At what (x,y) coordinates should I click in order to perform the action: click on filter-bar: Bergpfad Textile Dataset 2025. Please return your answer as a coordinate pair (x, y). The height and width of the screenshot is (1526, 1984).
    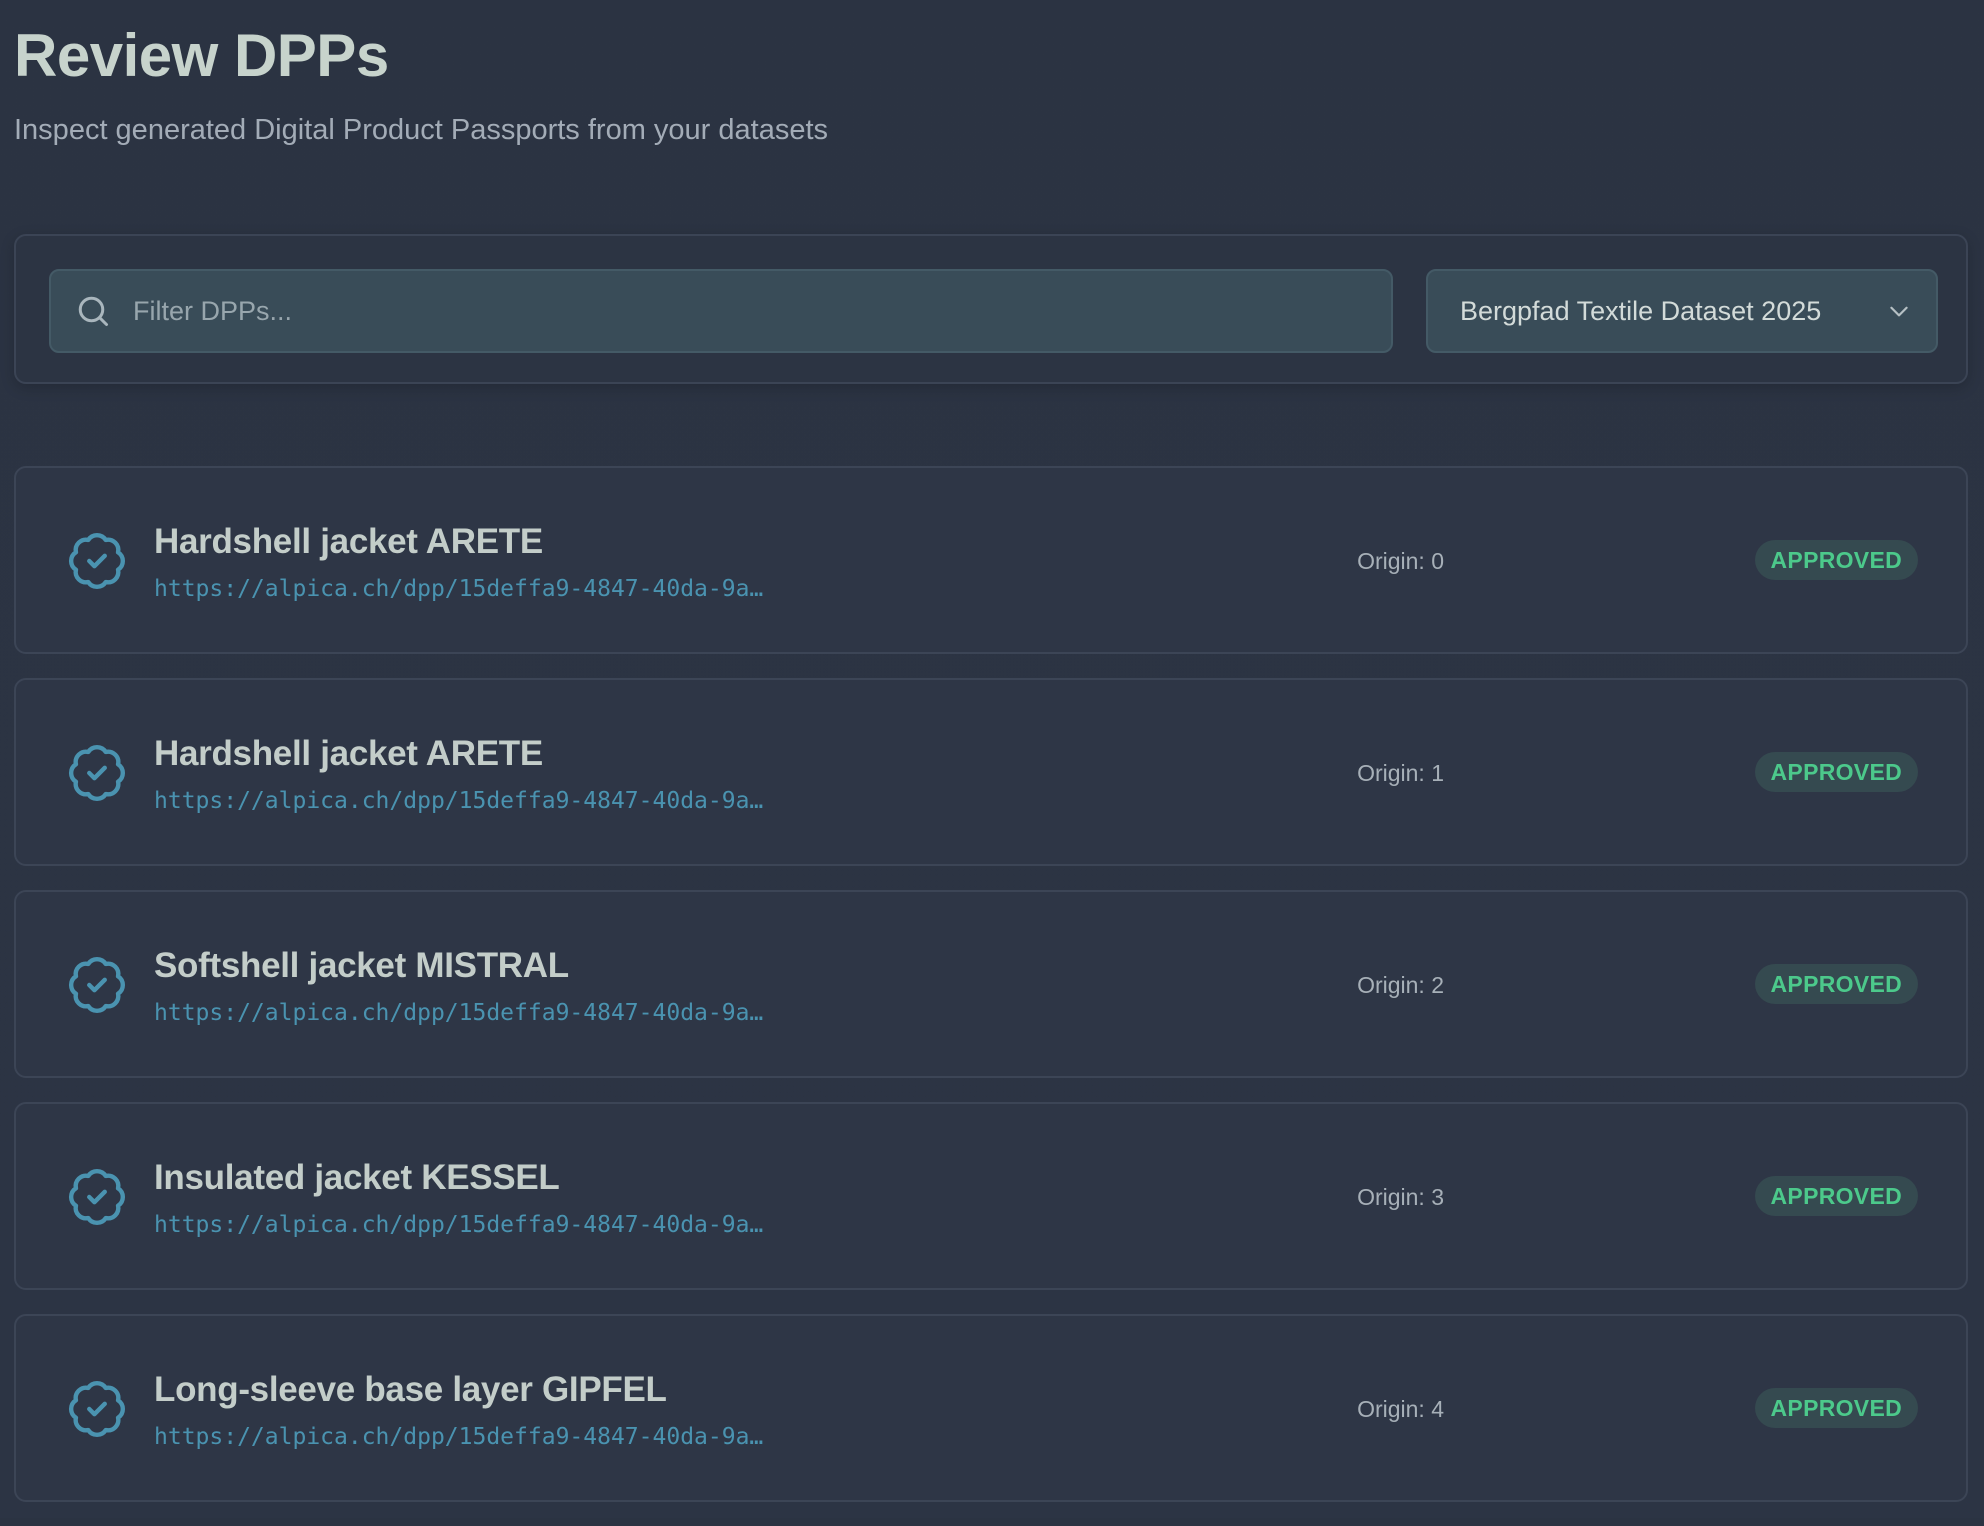
    Looking at the image, I should click on (991, 309).